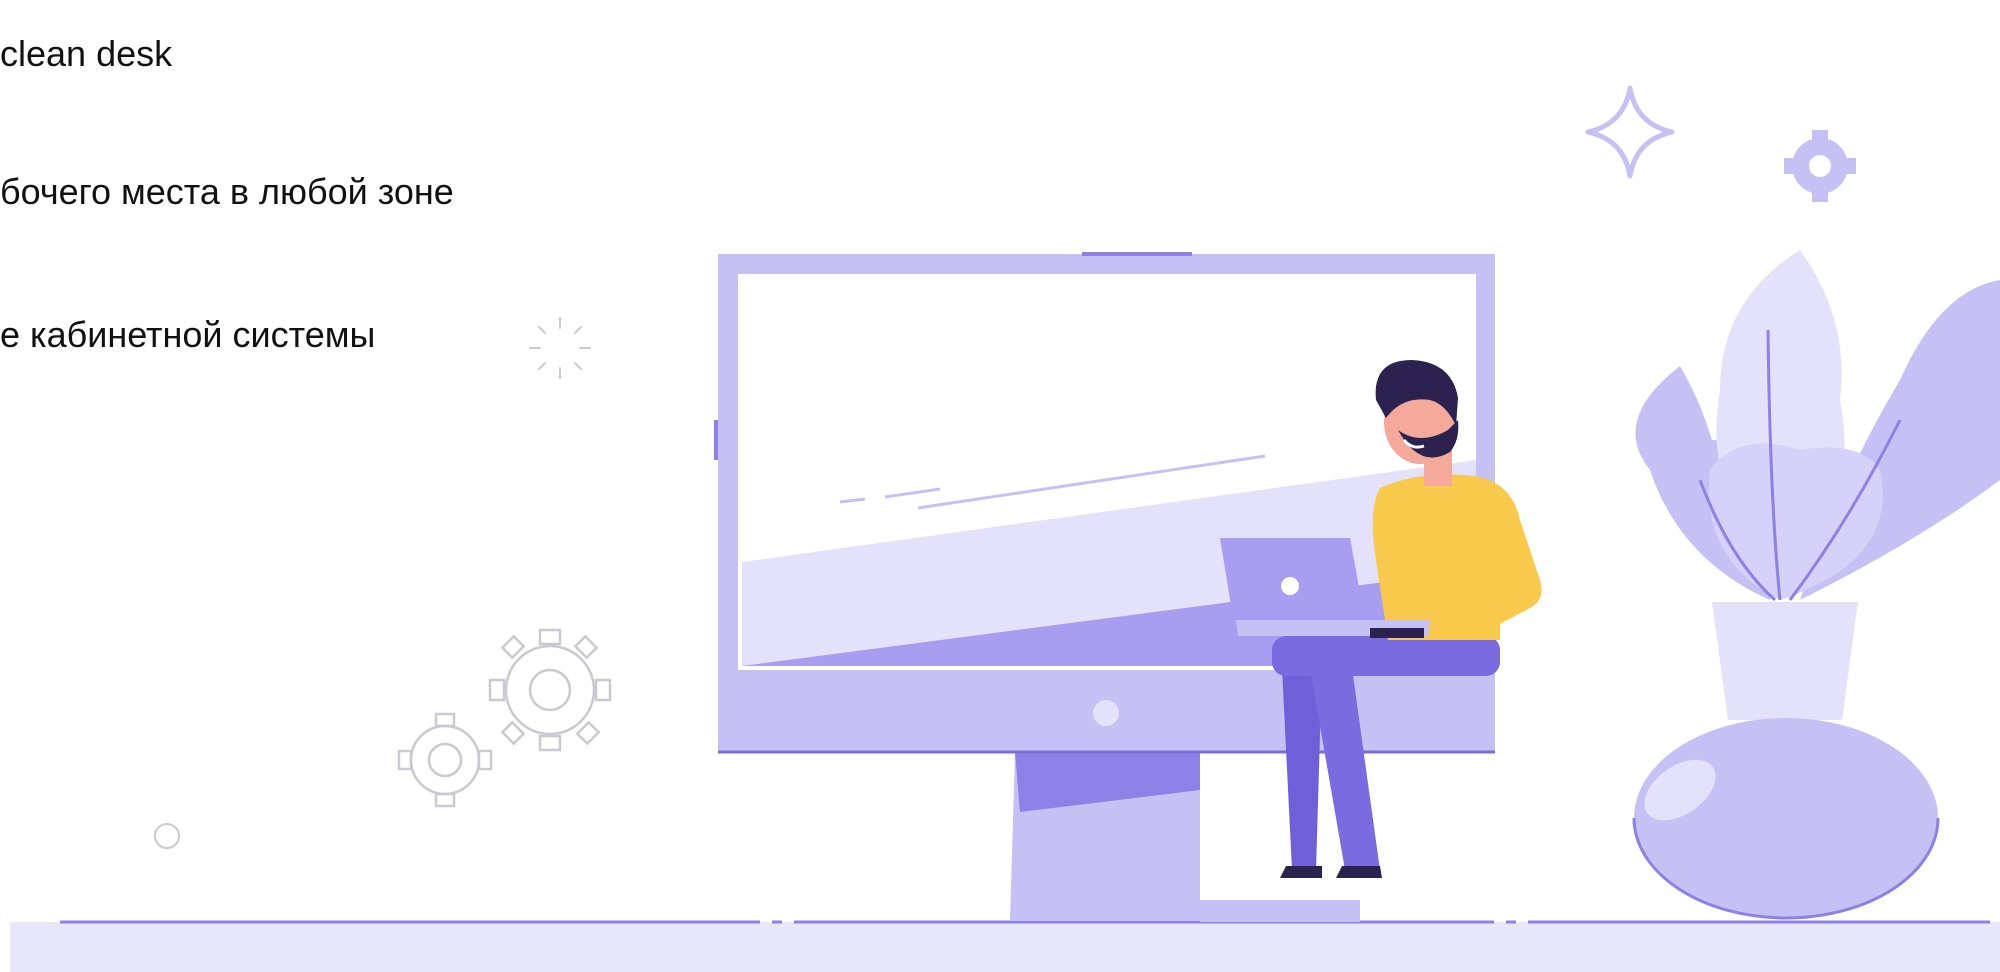 The width and height of the screenshot is (2000, 972). Describe the element at coordinates (1106, 713) in the screenshot. I see `monitor-button` at that location.